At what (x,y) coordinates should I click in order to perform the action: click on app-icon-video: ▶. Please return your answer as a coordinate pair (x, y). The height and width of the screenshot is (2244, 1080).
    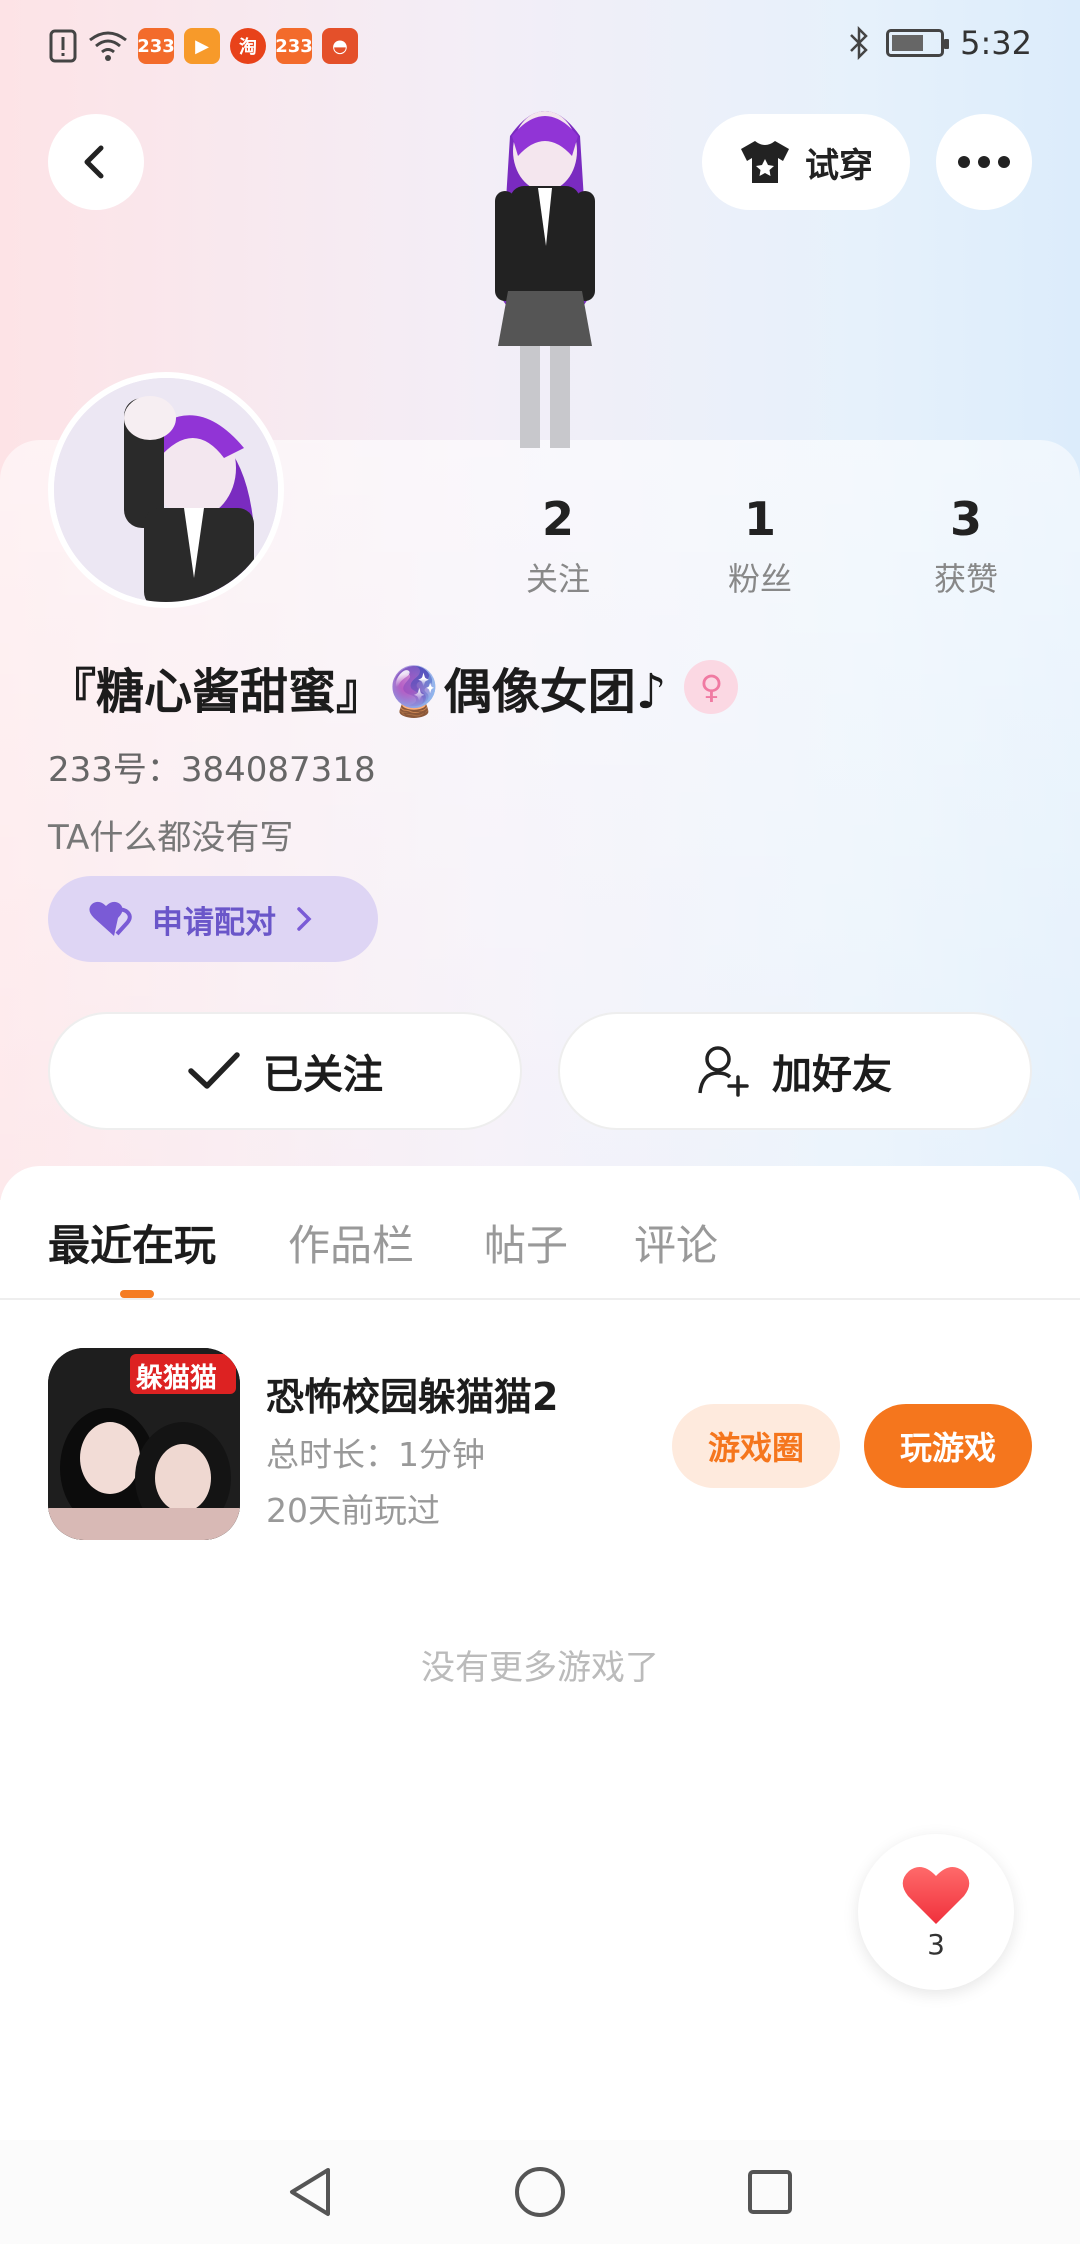
    Looking at the image, I should click on (202, 46).